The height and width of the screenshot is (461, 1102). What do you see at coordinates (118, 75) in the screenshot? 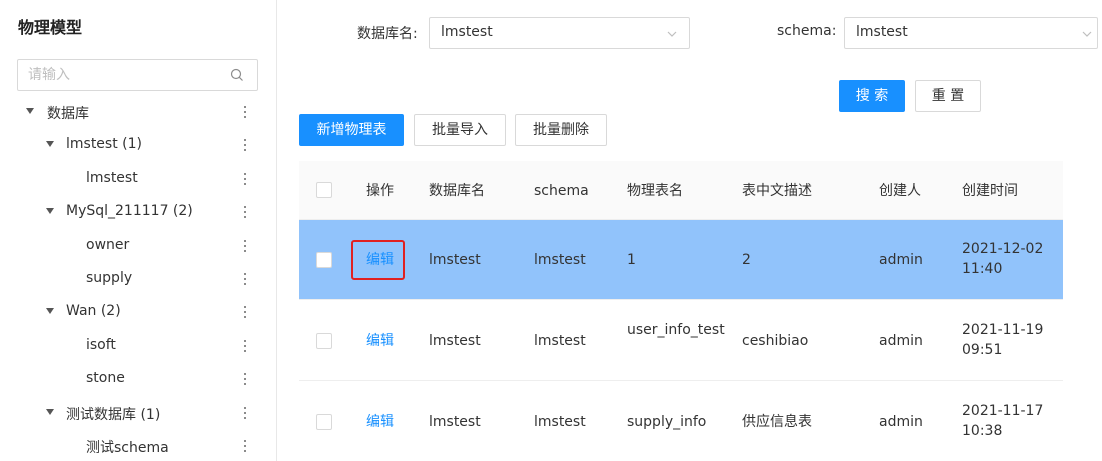
I see `tree-search-input` at bounding box center [118, 75].